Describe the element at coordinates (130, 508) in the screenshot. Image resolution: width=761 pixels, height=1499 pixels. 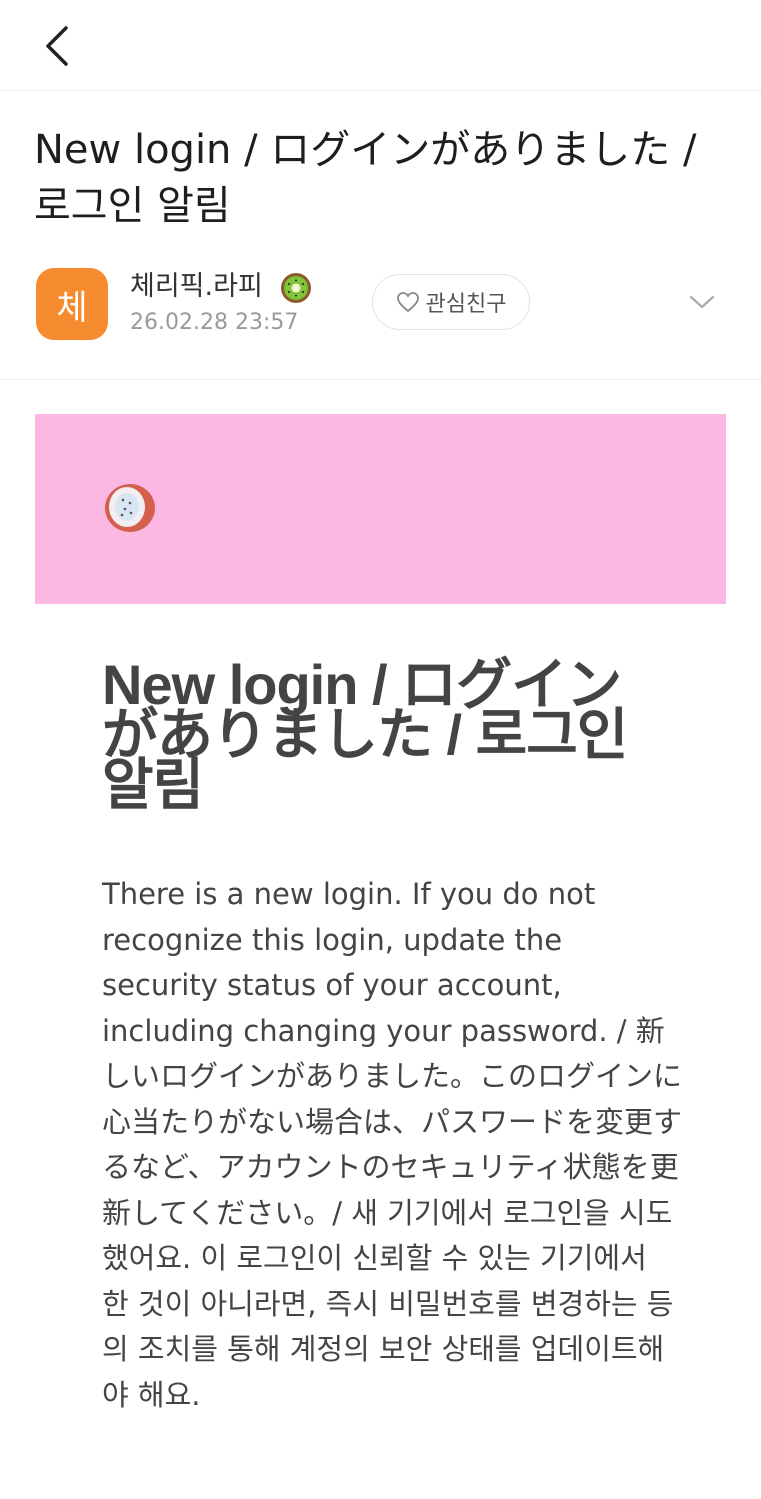
I see `dragonfruit-icon` at that location.